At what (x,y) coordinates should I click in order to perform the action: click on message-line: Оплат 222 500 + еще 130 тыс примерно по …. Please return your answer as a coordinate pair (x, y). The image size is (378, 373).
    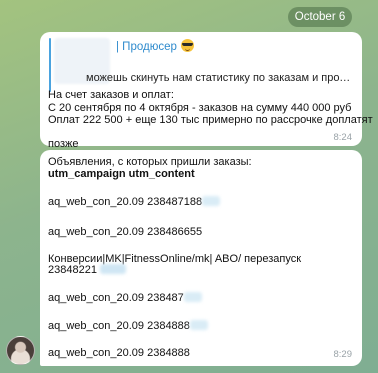
    Looking at the image, I should click on (210, 120).